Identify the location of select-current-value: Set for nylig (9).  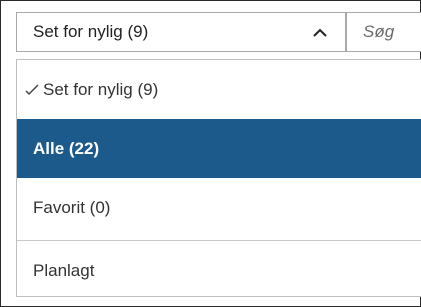
(91, 31).